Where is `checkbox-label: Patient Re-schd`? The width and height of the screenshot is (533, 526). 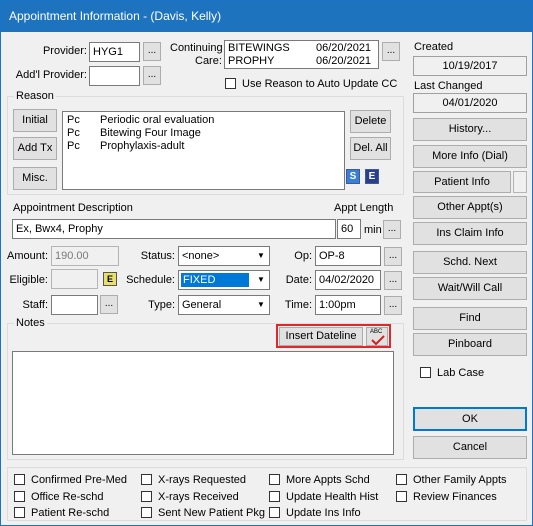 checkbox-label: Patient Re-schd is located at coordinates (70, 513).